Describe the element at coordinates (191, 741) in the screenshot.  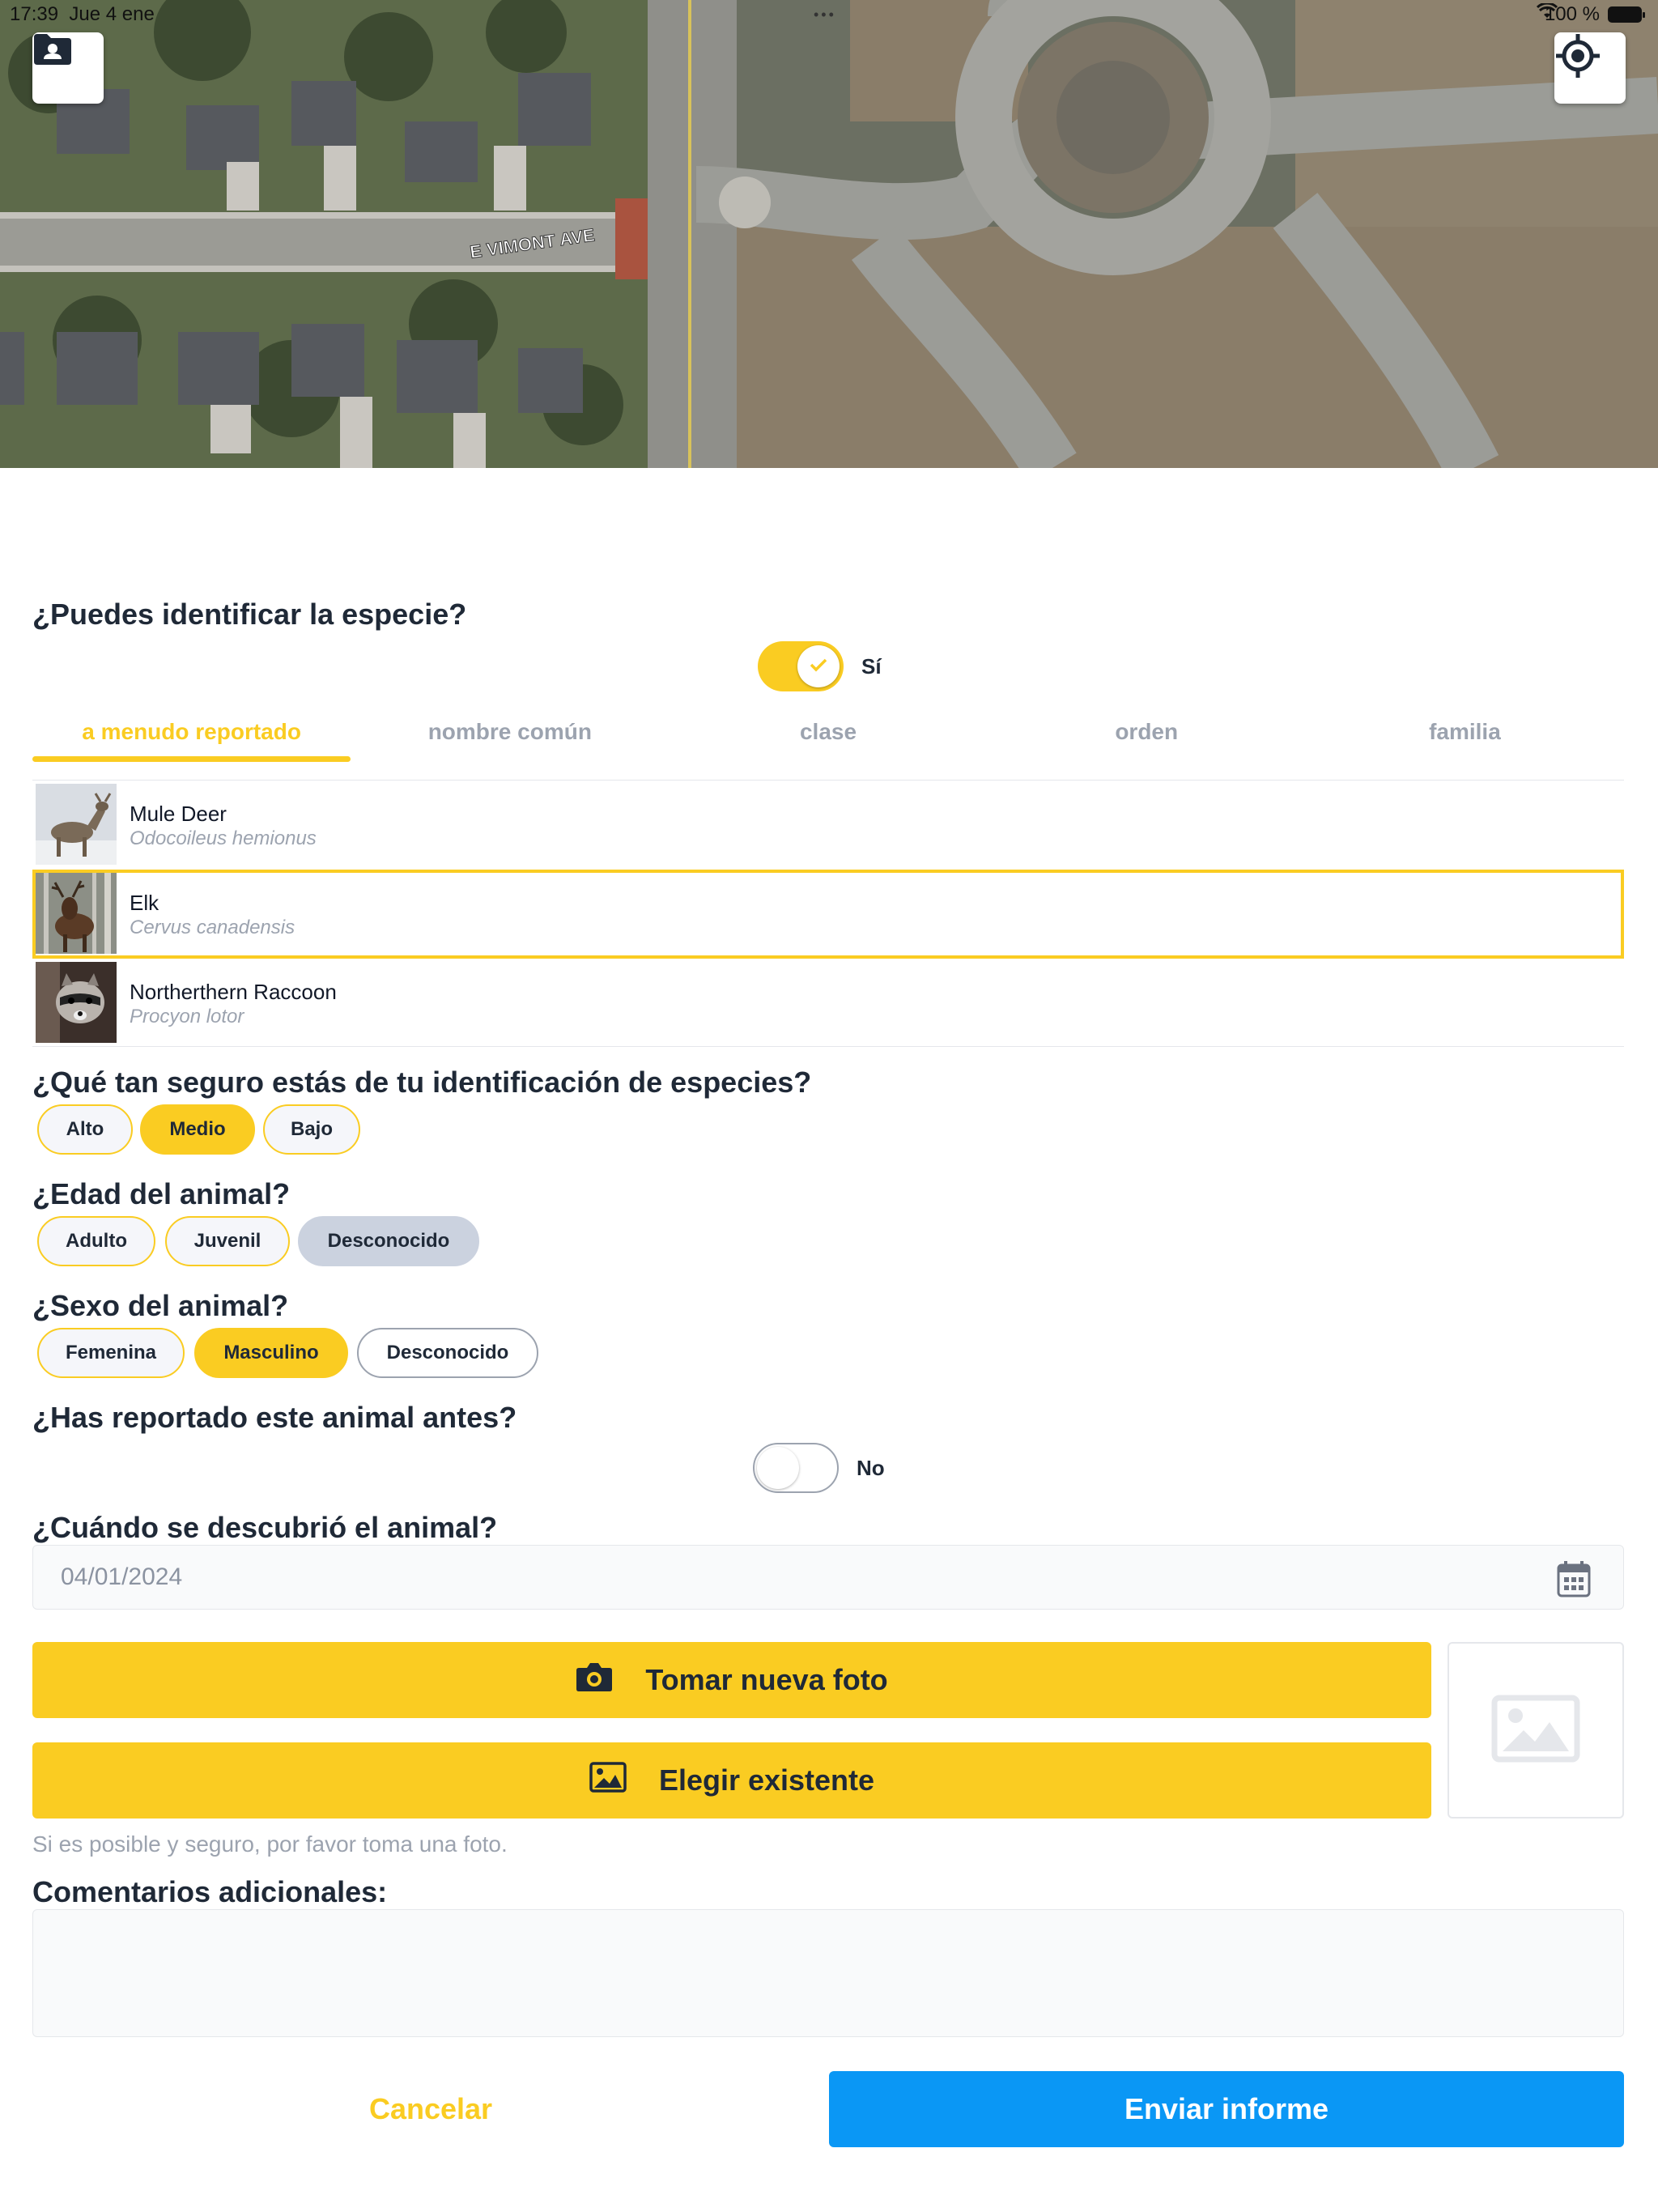
I see `tab-often-reported: a menudo reportado` at that location.